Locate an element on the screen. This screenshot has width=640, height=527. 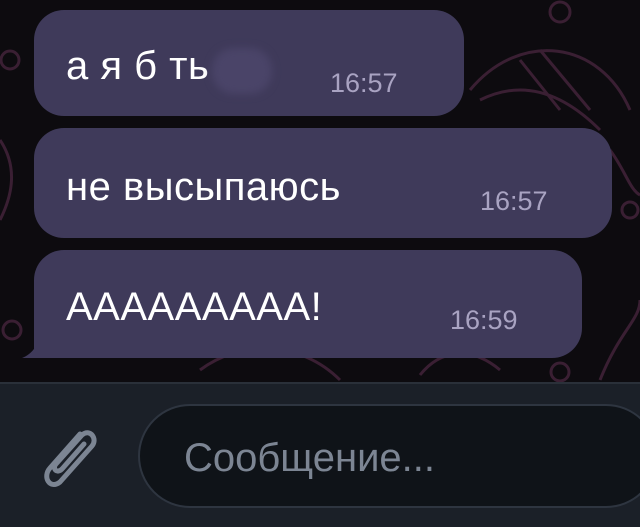
message-bubble: а я б ть 16:57 is located at coordinates (249, 63).